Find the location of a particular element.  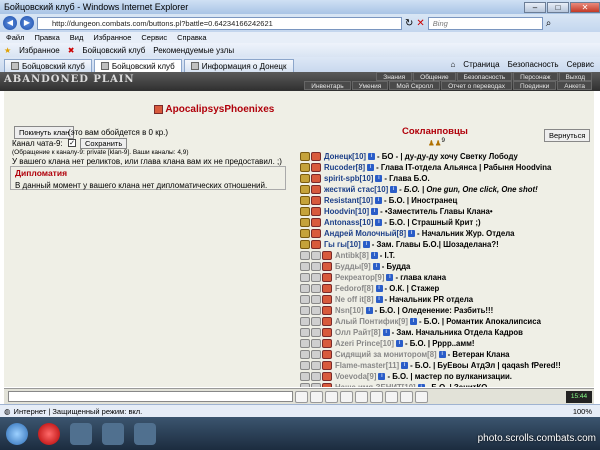

member-name: Донецк[10] is located at coordinates (345, 156).